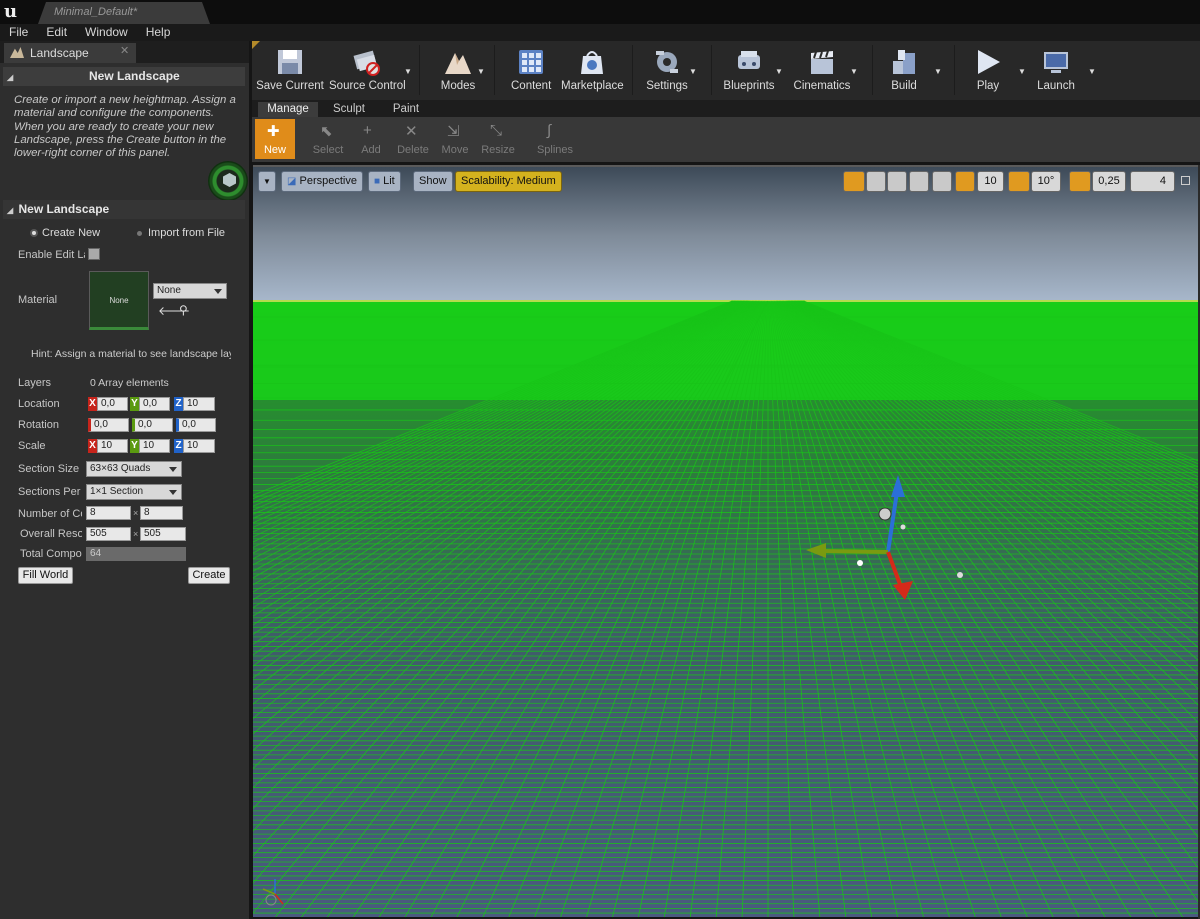 Image resolution: width=1200 pixels, height=919 pixels. What do you see at coordinates (18, 32) in the screenshot?
I see `menu-file: File` at bounding box center [18, 32].